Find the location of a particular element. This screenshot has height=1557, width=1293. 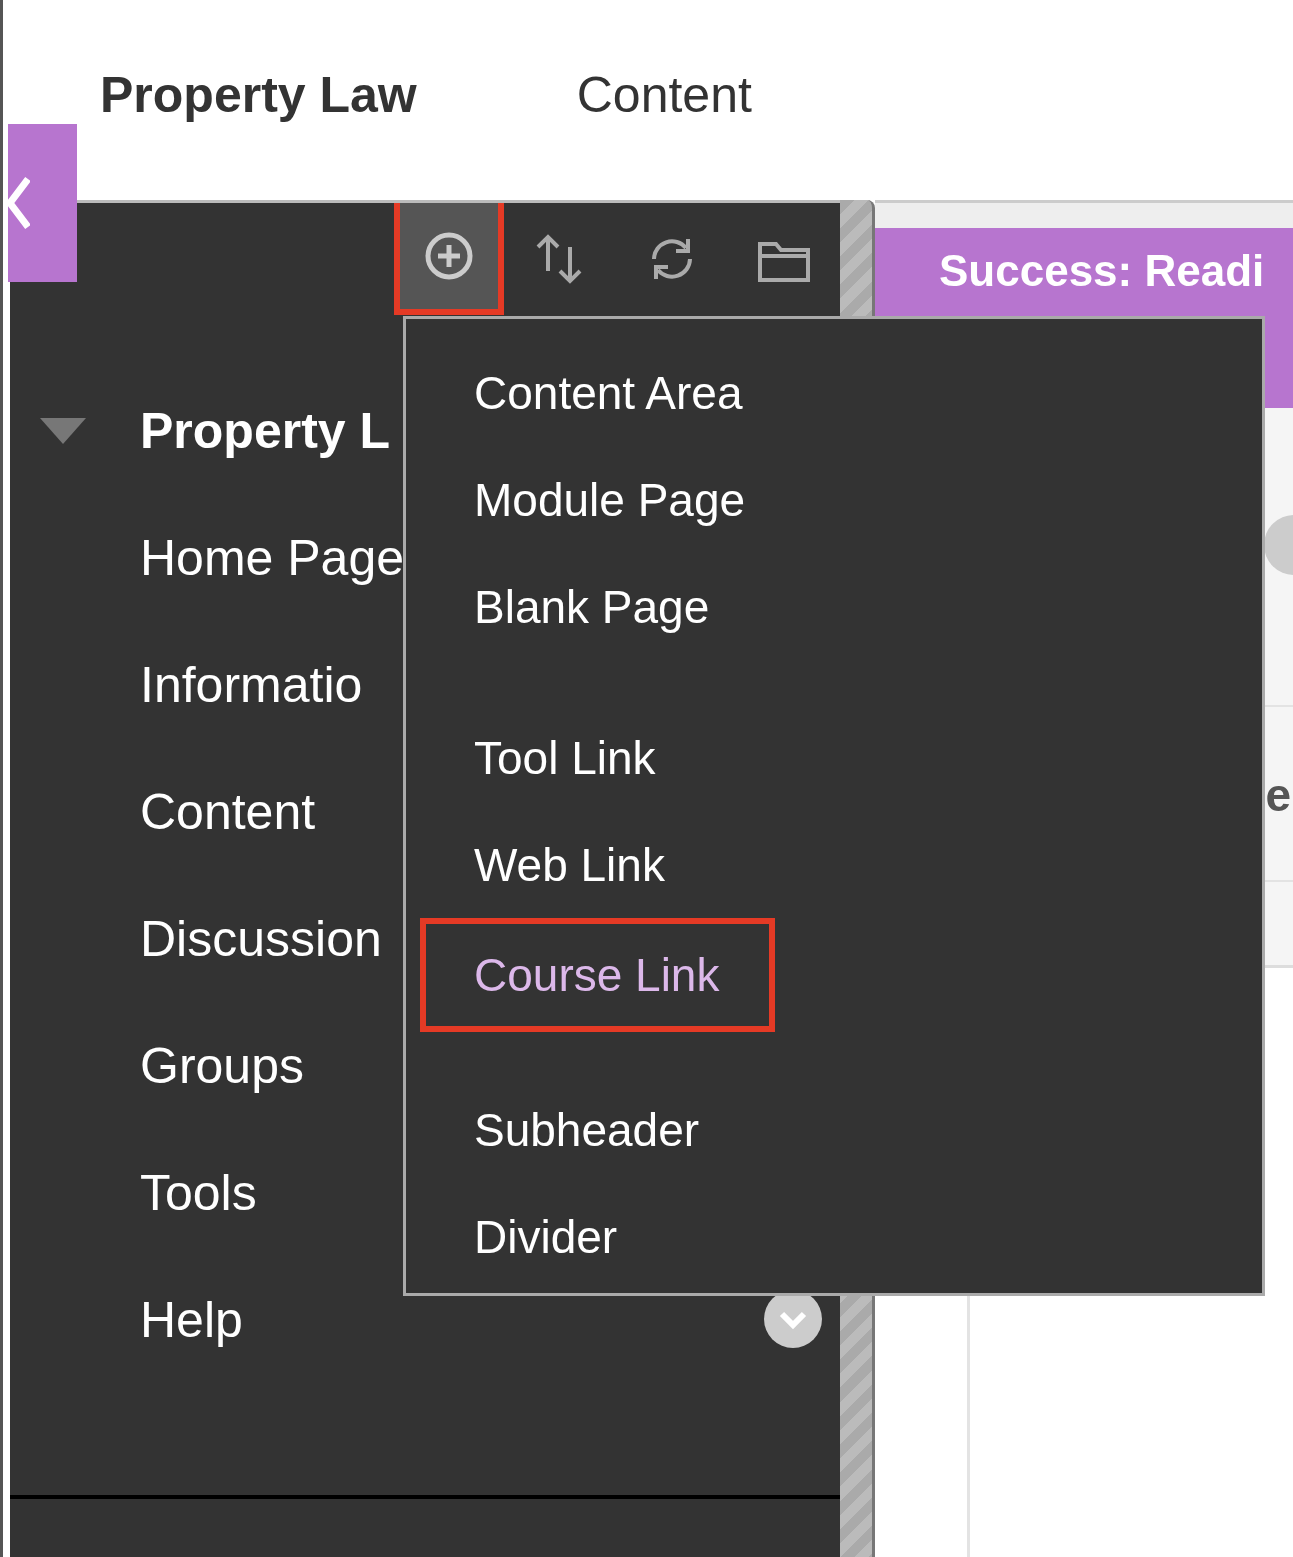

menu-link: Help is located at coordinates (191, 1319).